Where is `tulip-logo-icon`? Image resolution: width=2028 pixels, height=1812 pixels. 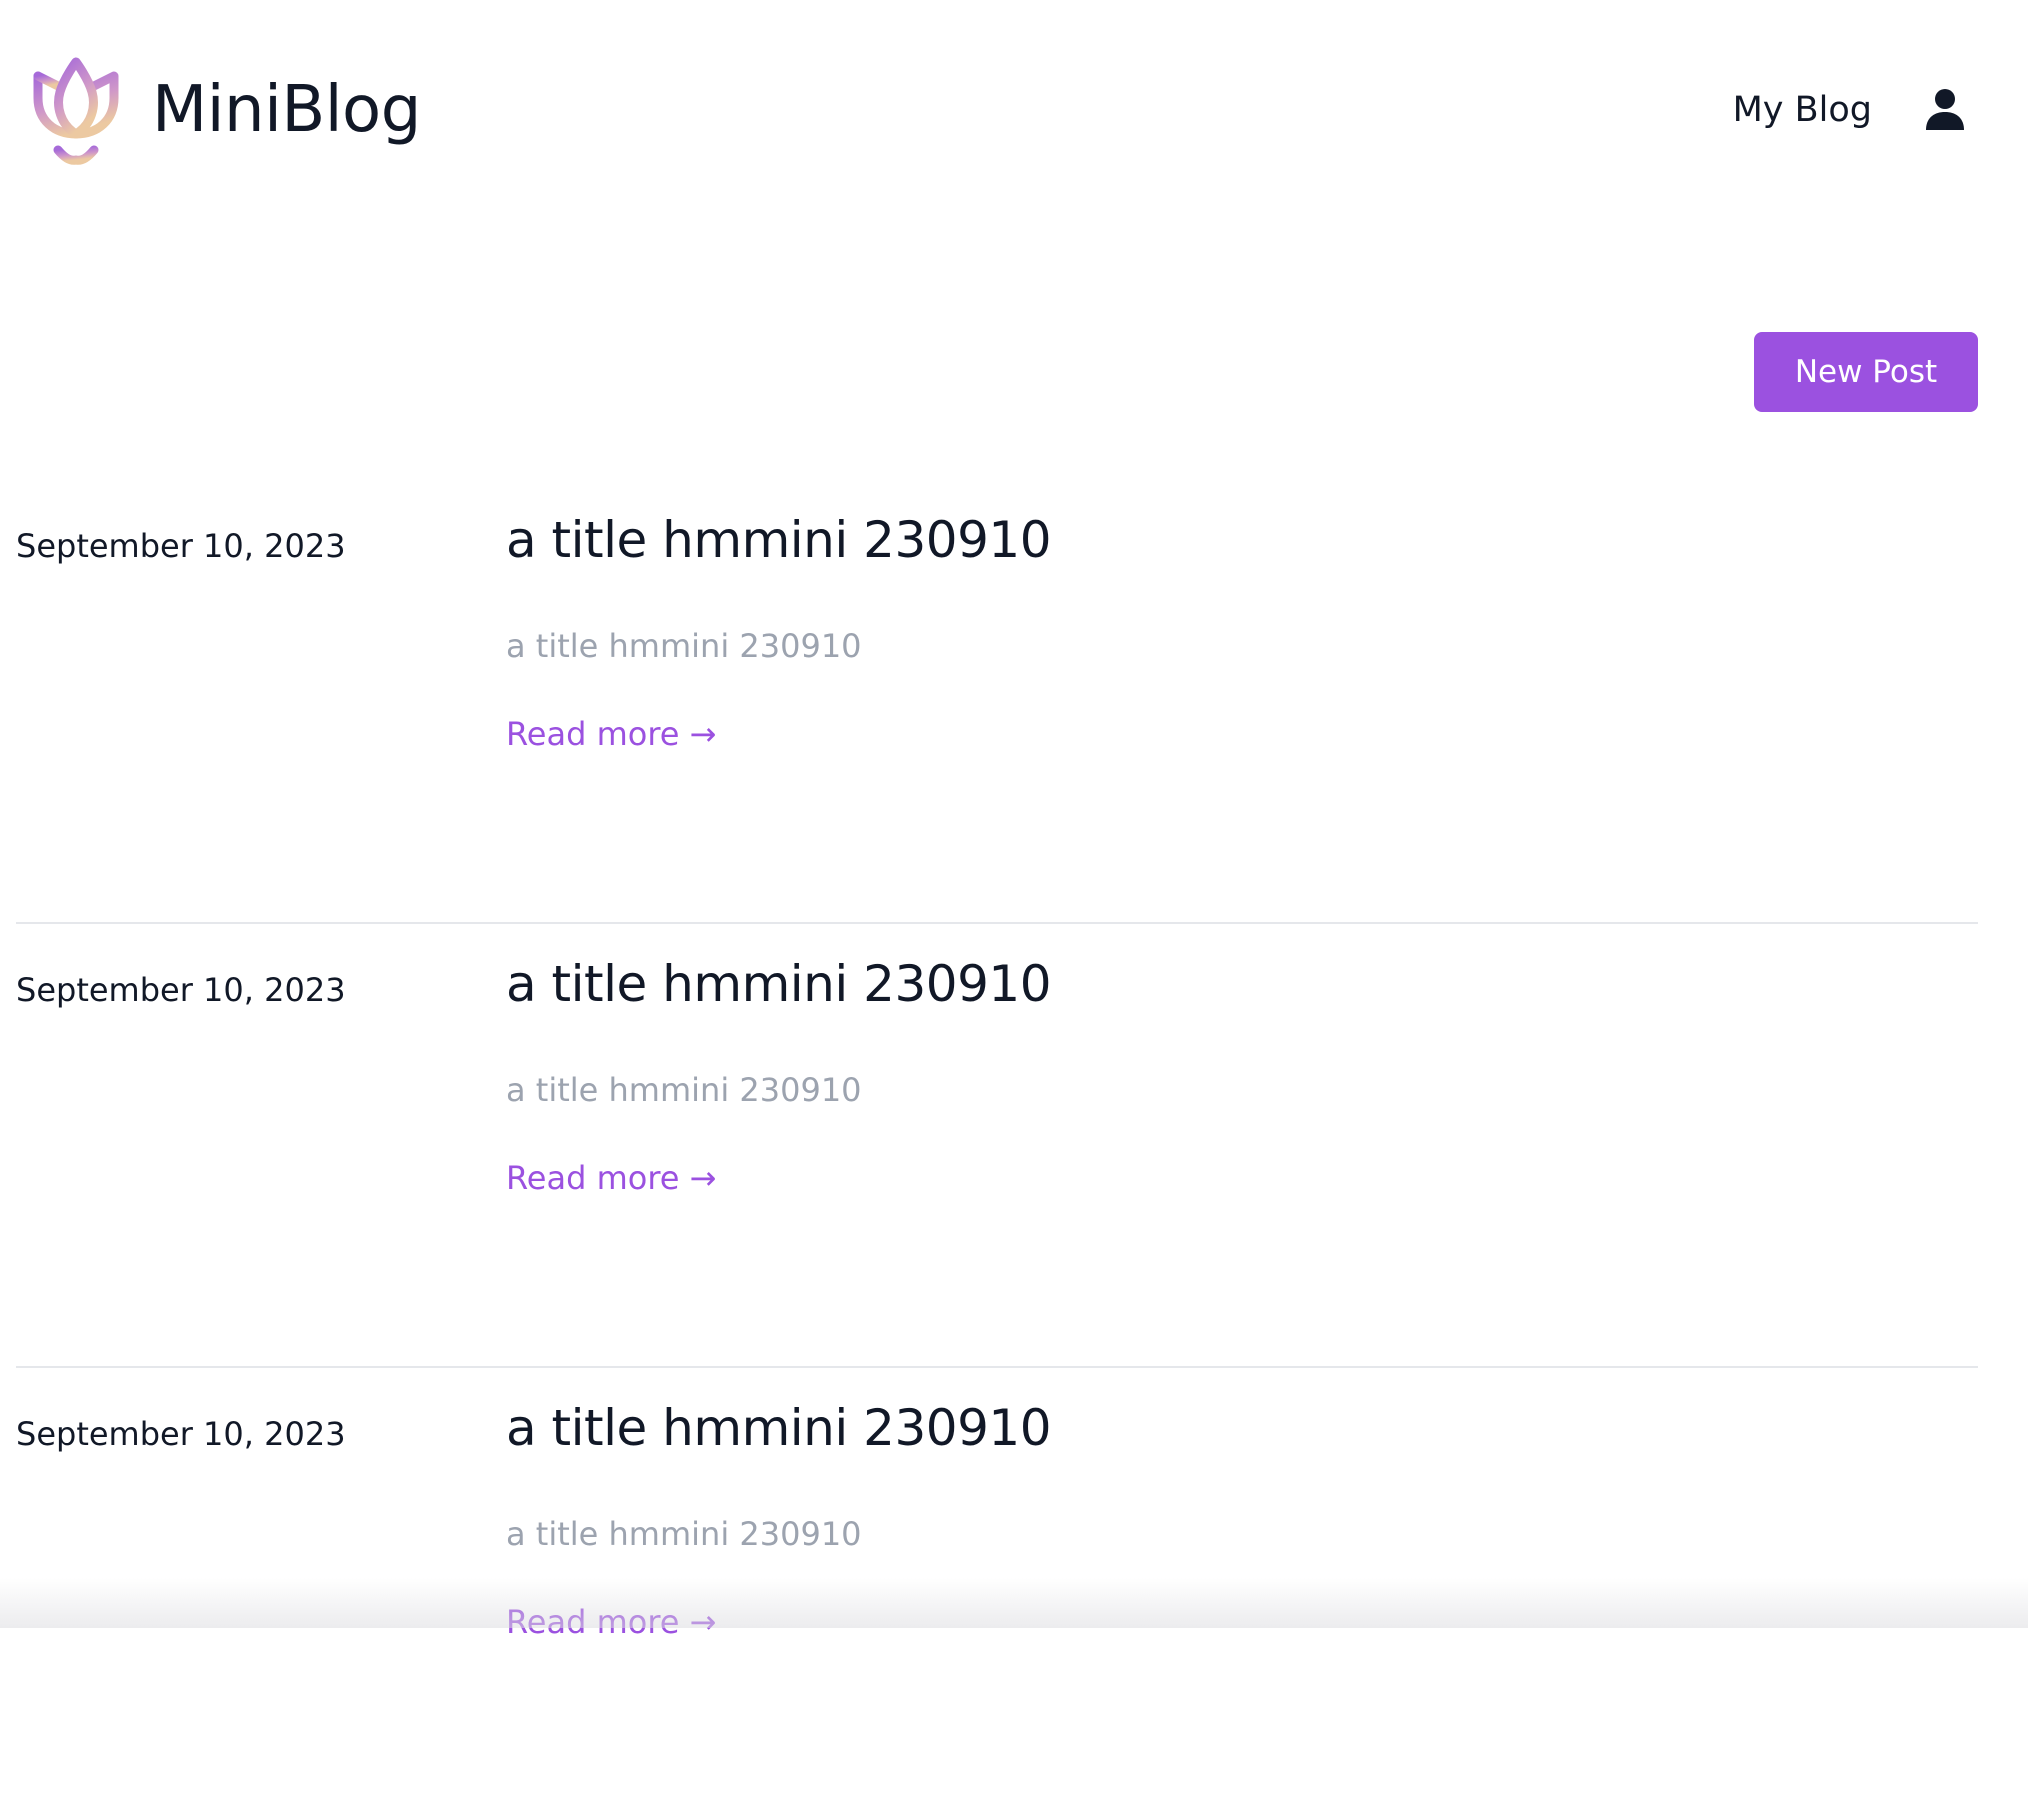
tulip-logo-icon is located at coordinates (76, 110).